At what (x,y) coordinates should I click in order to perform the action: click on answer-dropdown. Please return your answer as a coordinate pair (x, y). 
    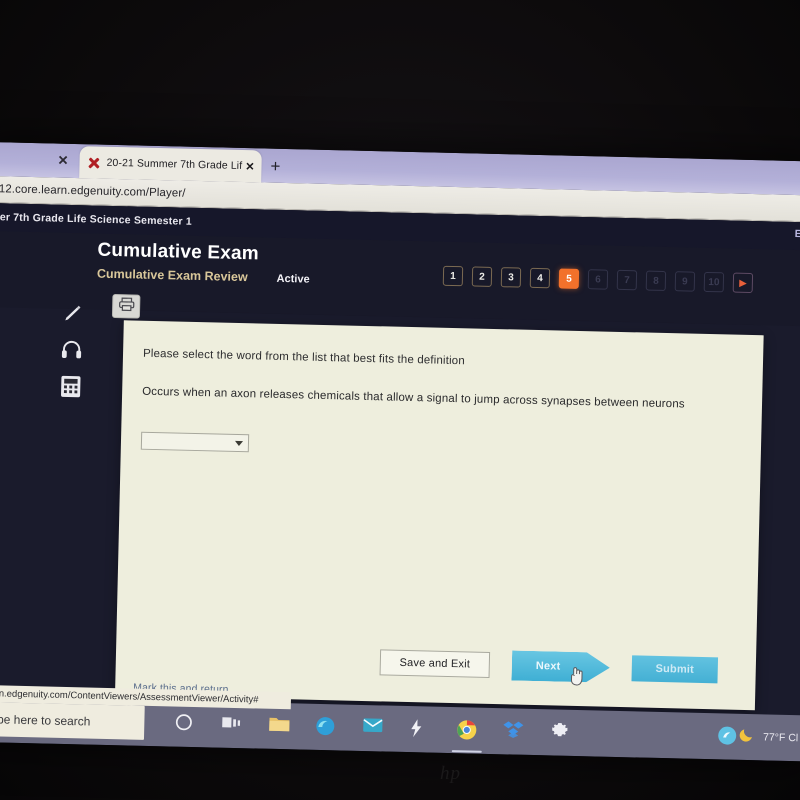
    Looking at the image, I should click on (195, 442).